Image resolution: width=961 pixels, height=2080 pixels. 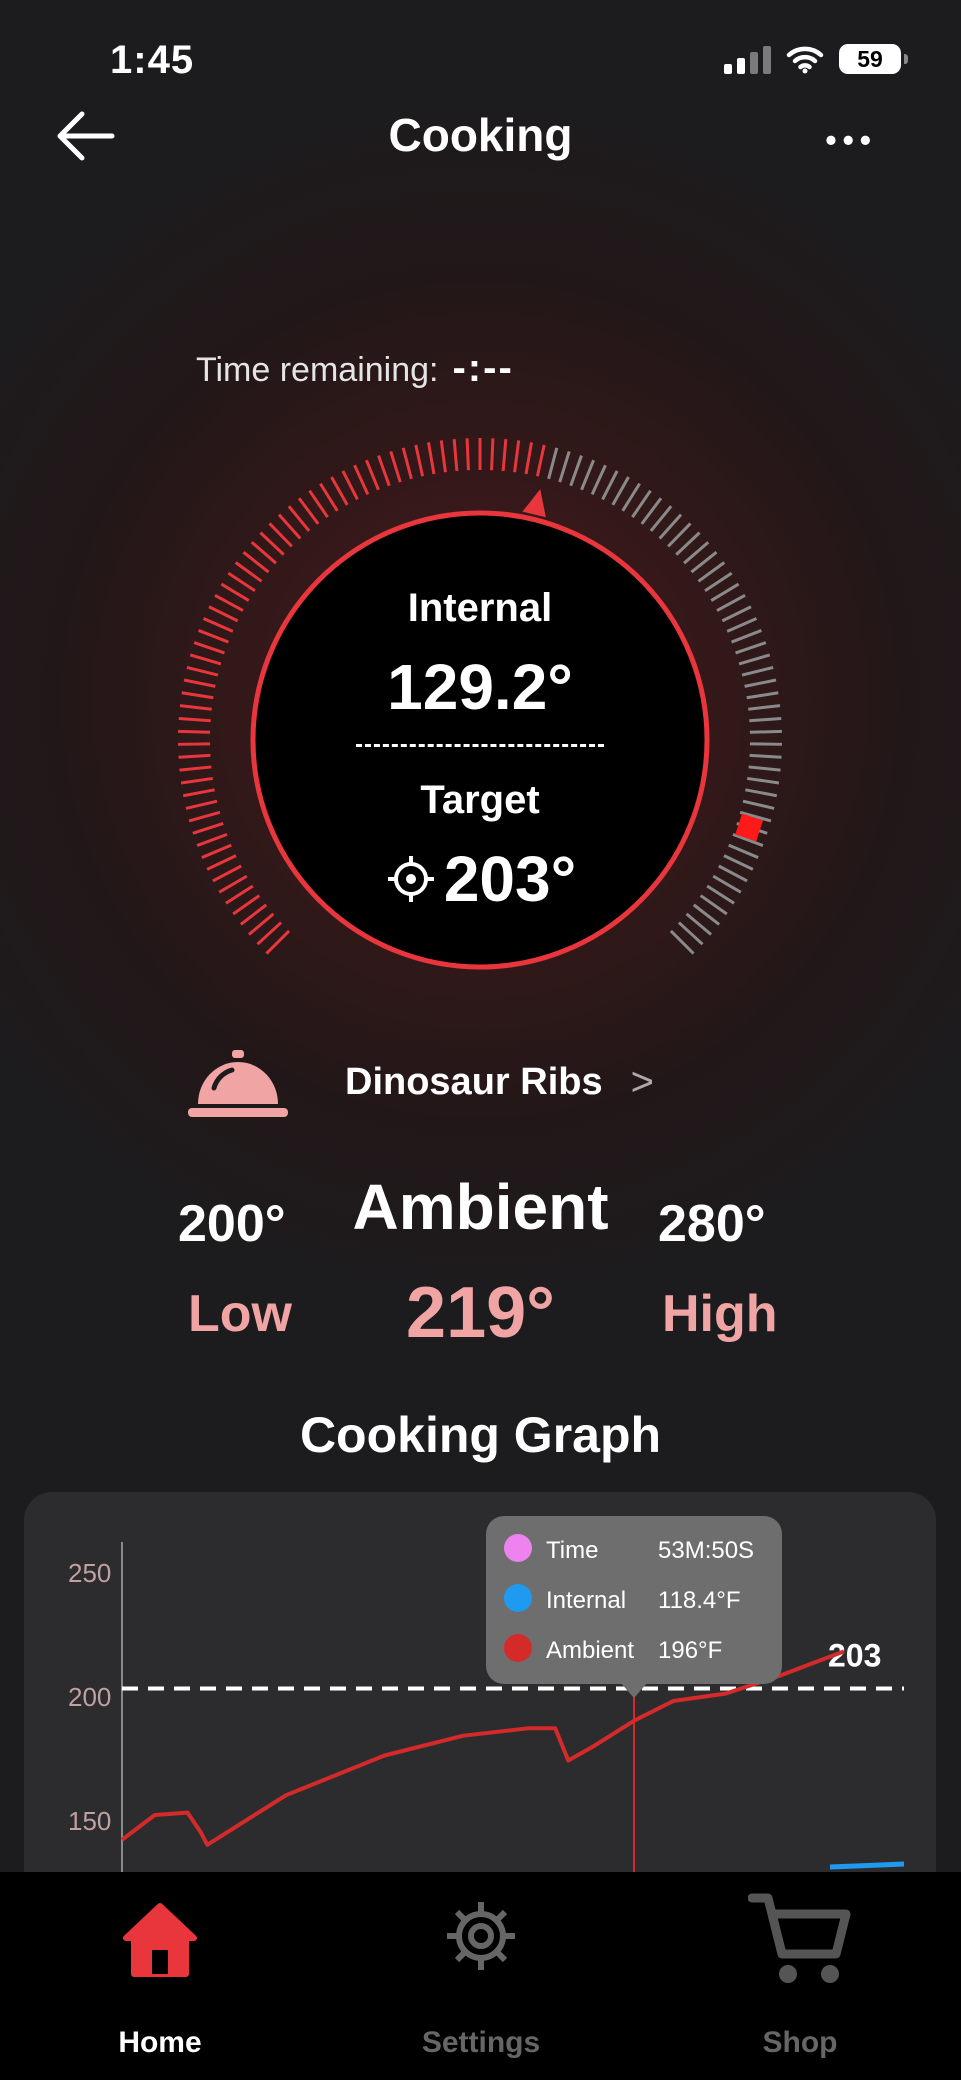 I want to click on chevron-right-icon: >, so click(x=642, y=1082).